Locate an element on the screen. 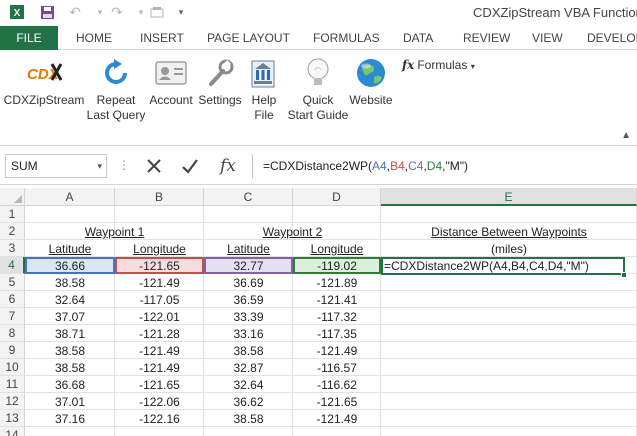 The image size is (637, 436). row-header-11: 11 is located at coordinates (12, 384).